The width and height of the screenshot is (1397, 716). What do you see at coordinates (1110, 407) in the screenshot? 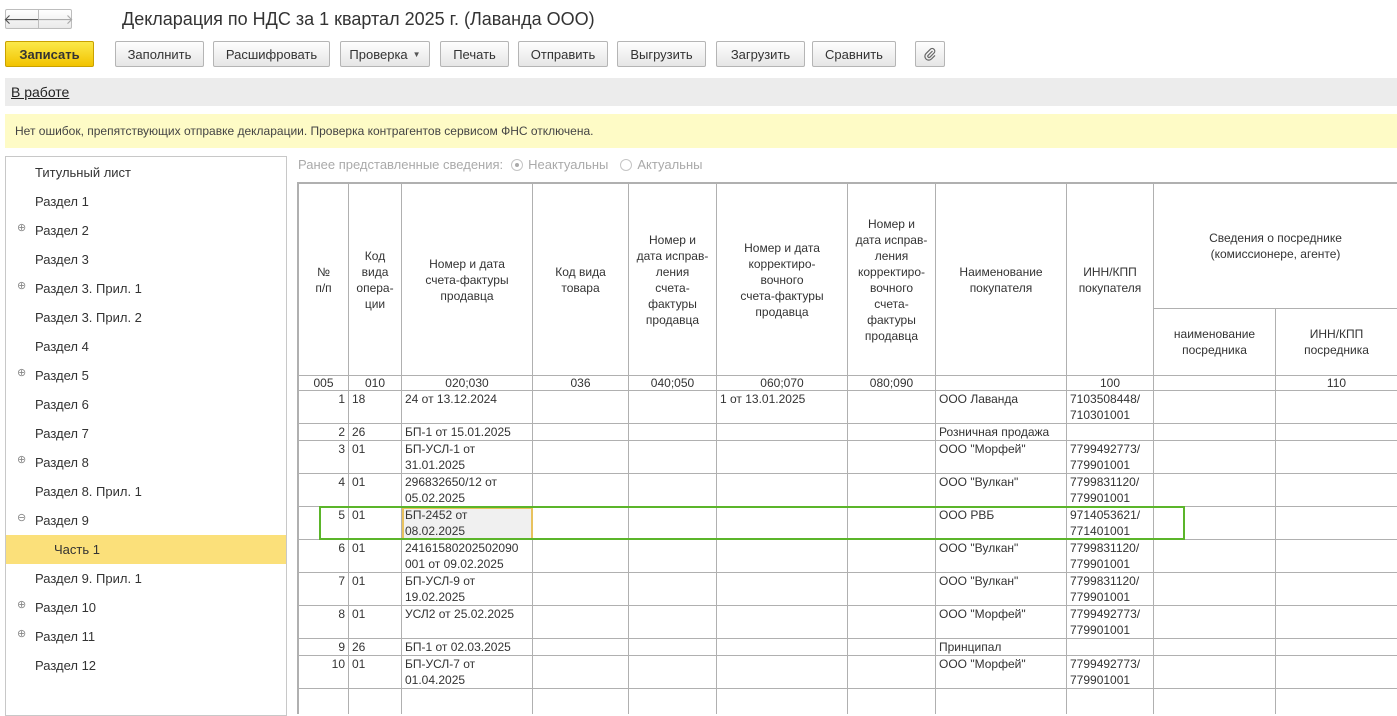
I see `cell-buyer-inn: 7103508448/ 710301001` at bounding box center [1110, 407].